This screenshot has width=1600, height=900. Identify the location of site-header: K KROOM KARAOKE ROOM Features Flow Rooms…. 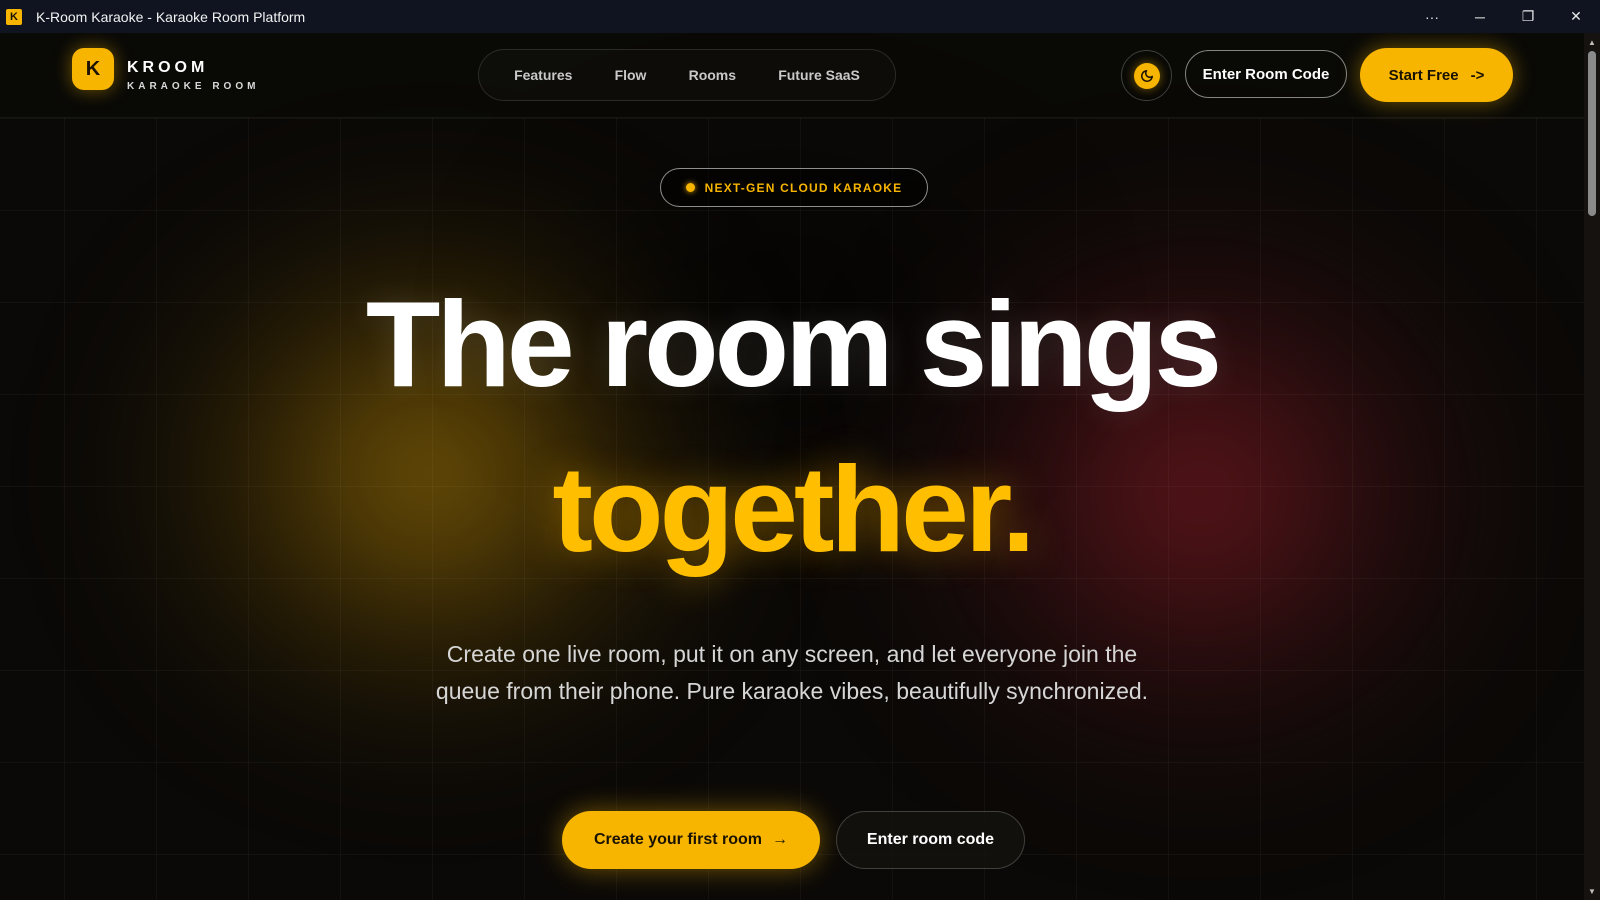
(792, 75).